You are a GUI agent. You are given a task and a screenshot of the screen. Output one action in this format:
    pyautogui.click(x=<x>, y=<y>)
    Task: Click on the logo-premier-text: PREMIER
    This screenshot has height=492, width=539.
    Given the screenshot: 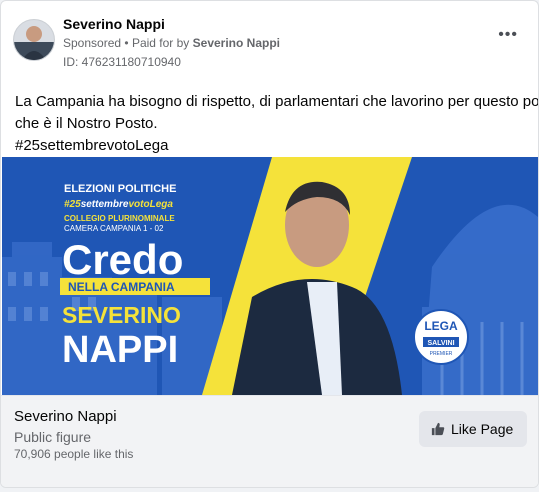 What is the action you would take?
    pyautogui.click(x=441, y=354)
    